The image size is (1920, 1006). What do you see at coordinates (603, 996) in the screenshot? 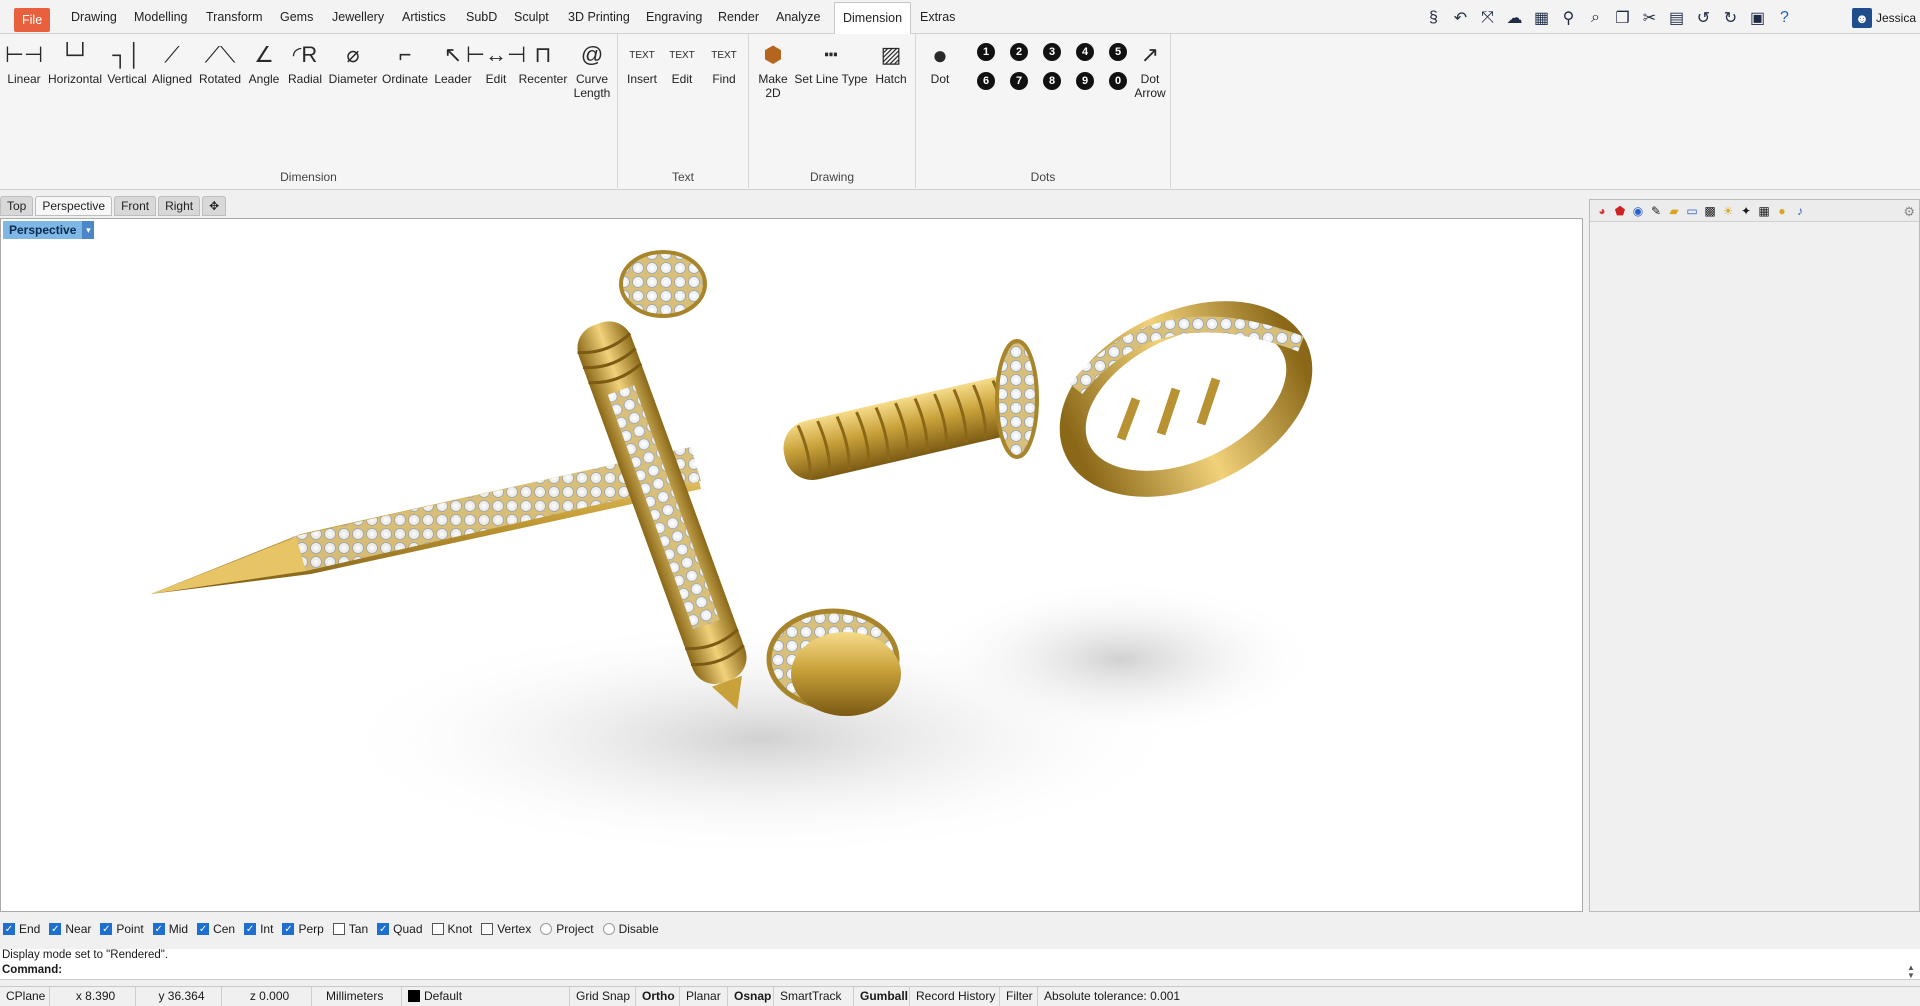
I see `toggle-grid-snap: Grid Snap` at bounding box center [603, 996].